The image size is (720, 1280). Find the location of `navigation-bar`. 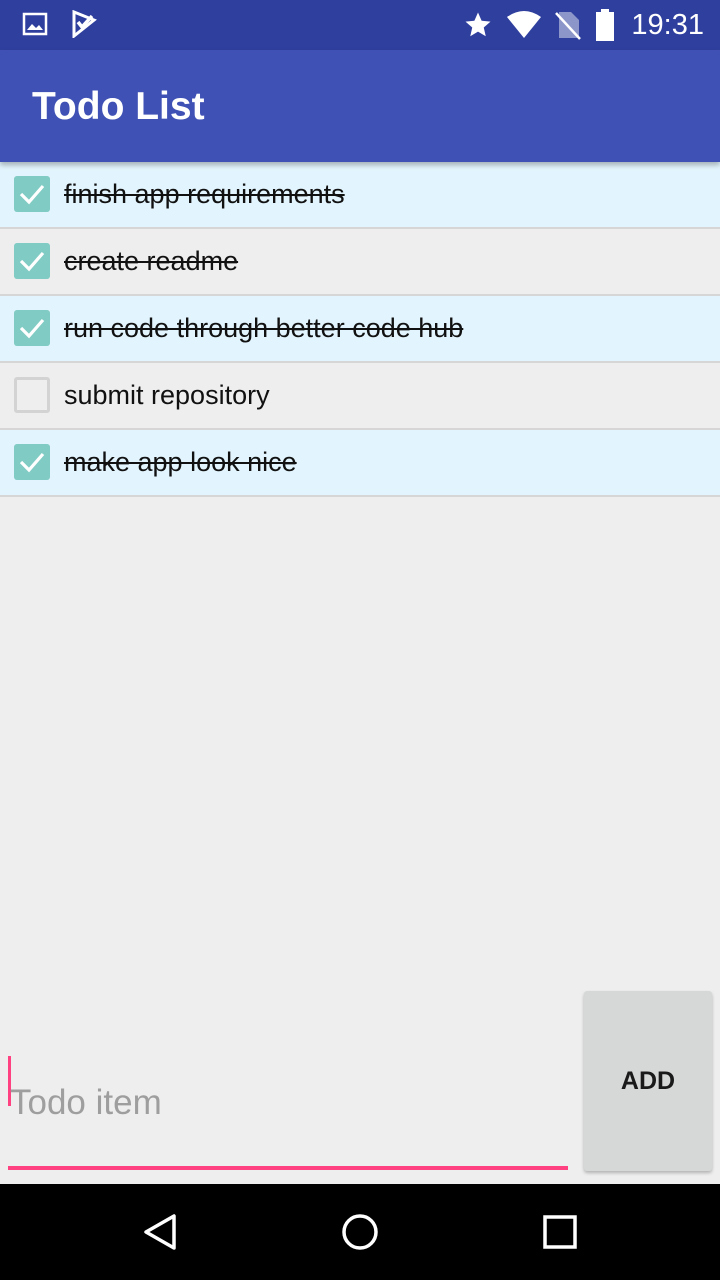

navigation-bar is located at coordinates (360, 1232).